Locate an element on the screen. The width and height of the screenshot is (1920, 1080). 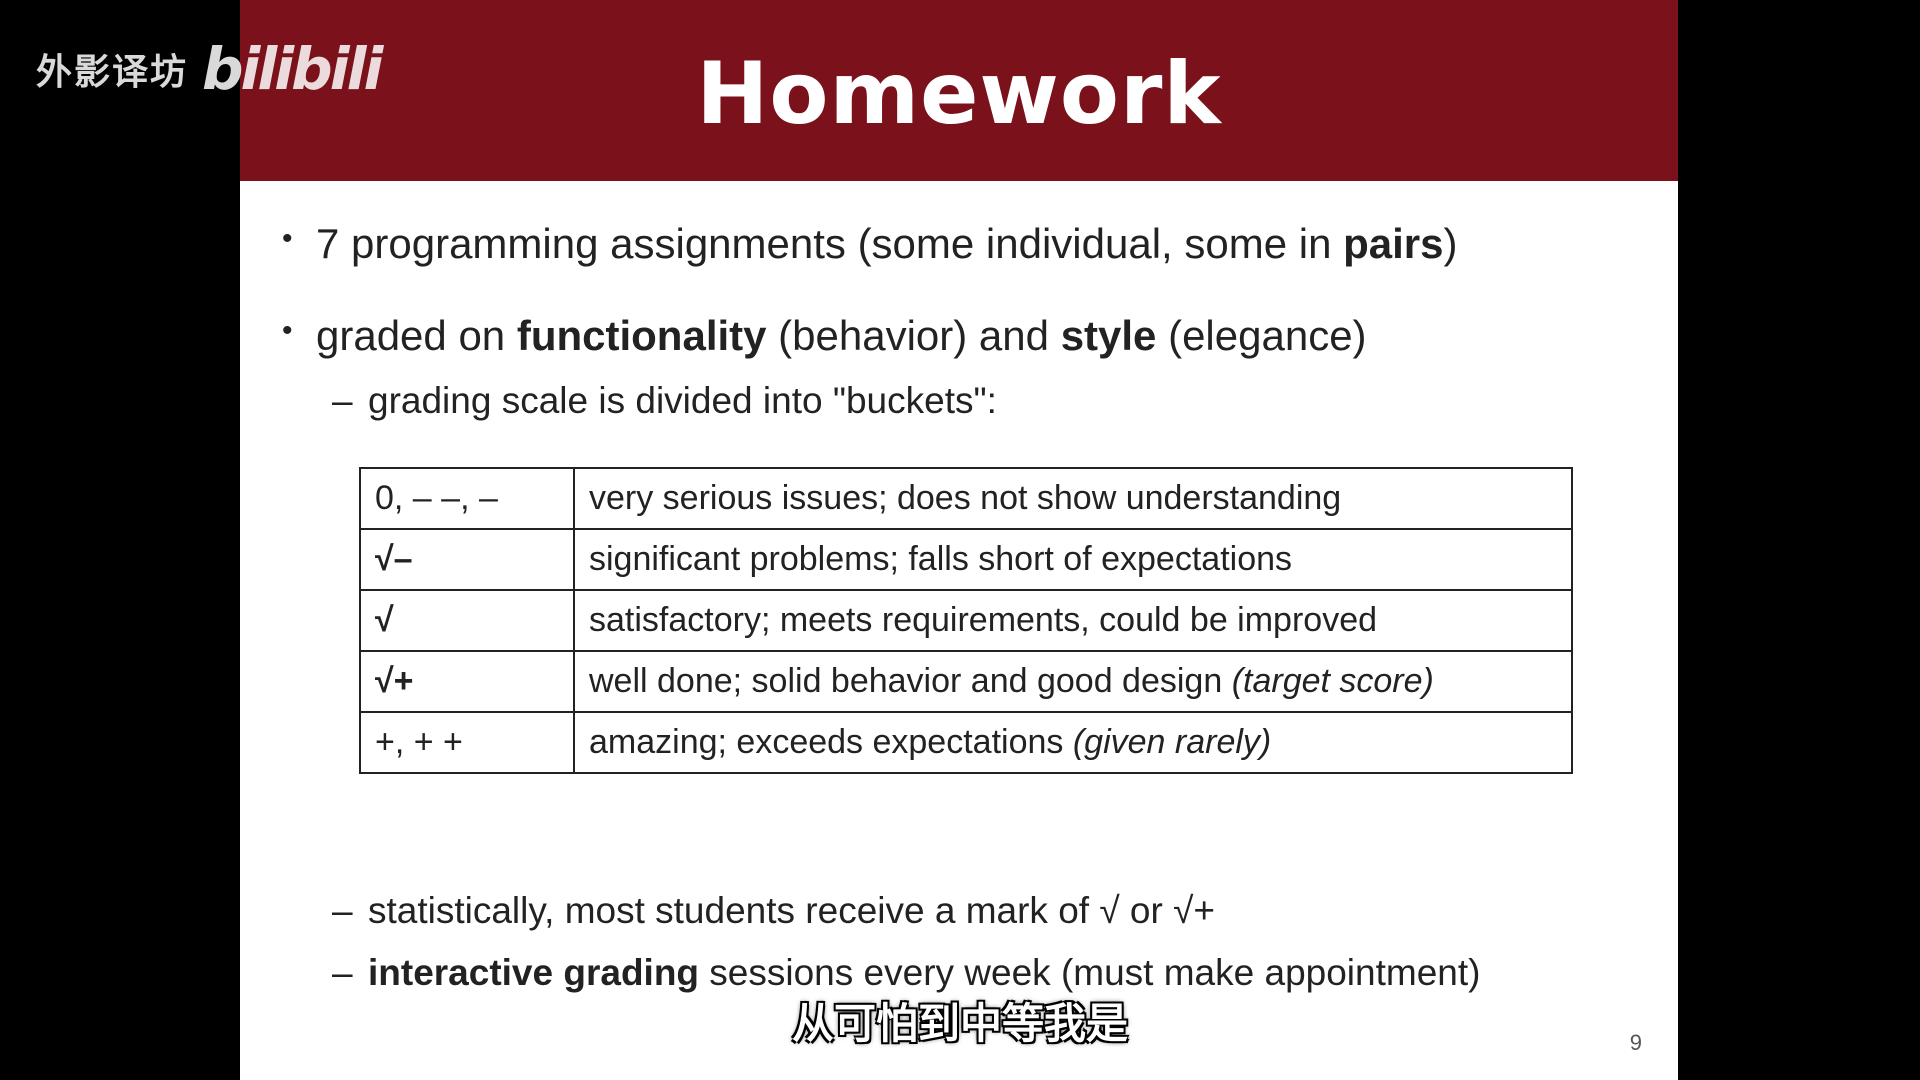
sub-bullet-emphasis: interactive grading is located at coordinates (534, 972).